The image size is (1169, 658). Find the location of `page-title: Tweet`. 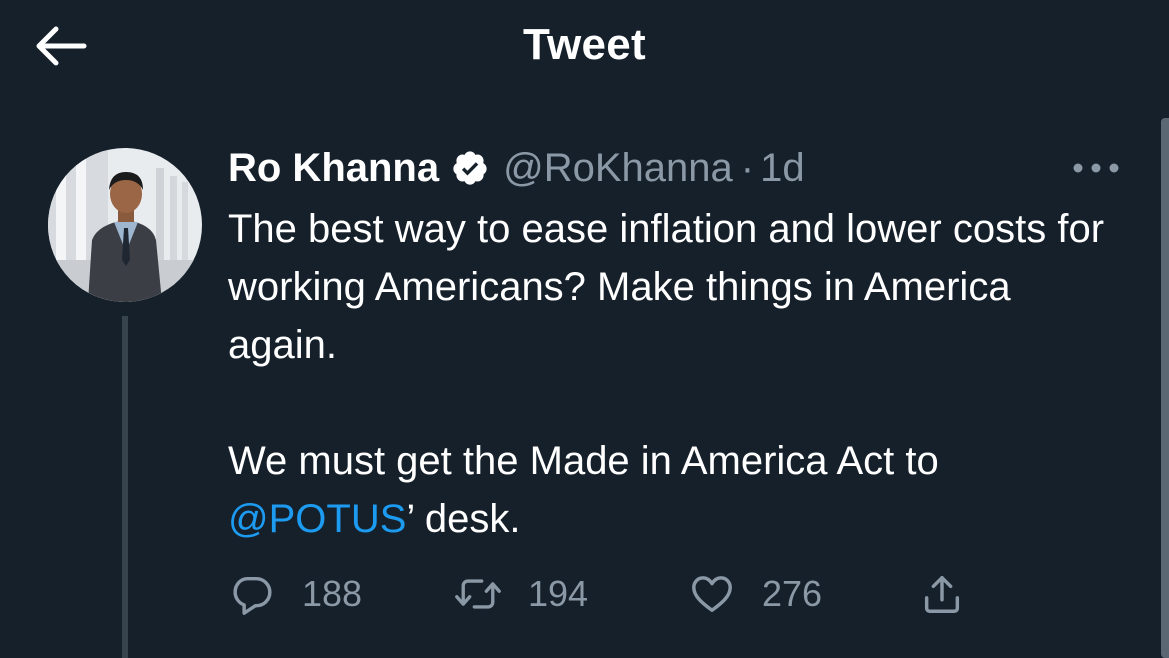

page-title: Tweet is located at coordinates (584, 44).